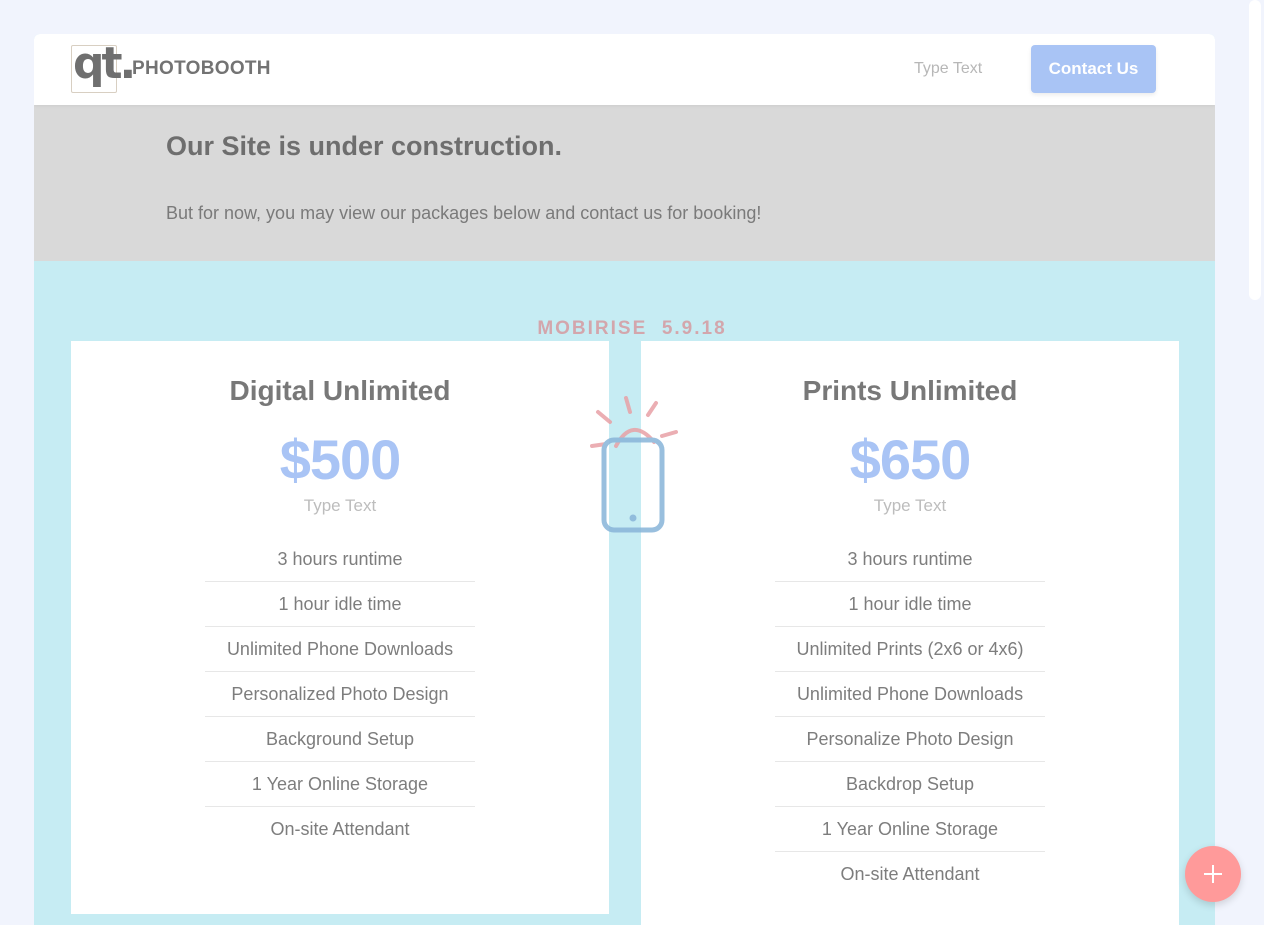  What do you see at coordinates (910, 459) in the screenshot?
I see `package-price: $650` at bounding box center [910, 459].